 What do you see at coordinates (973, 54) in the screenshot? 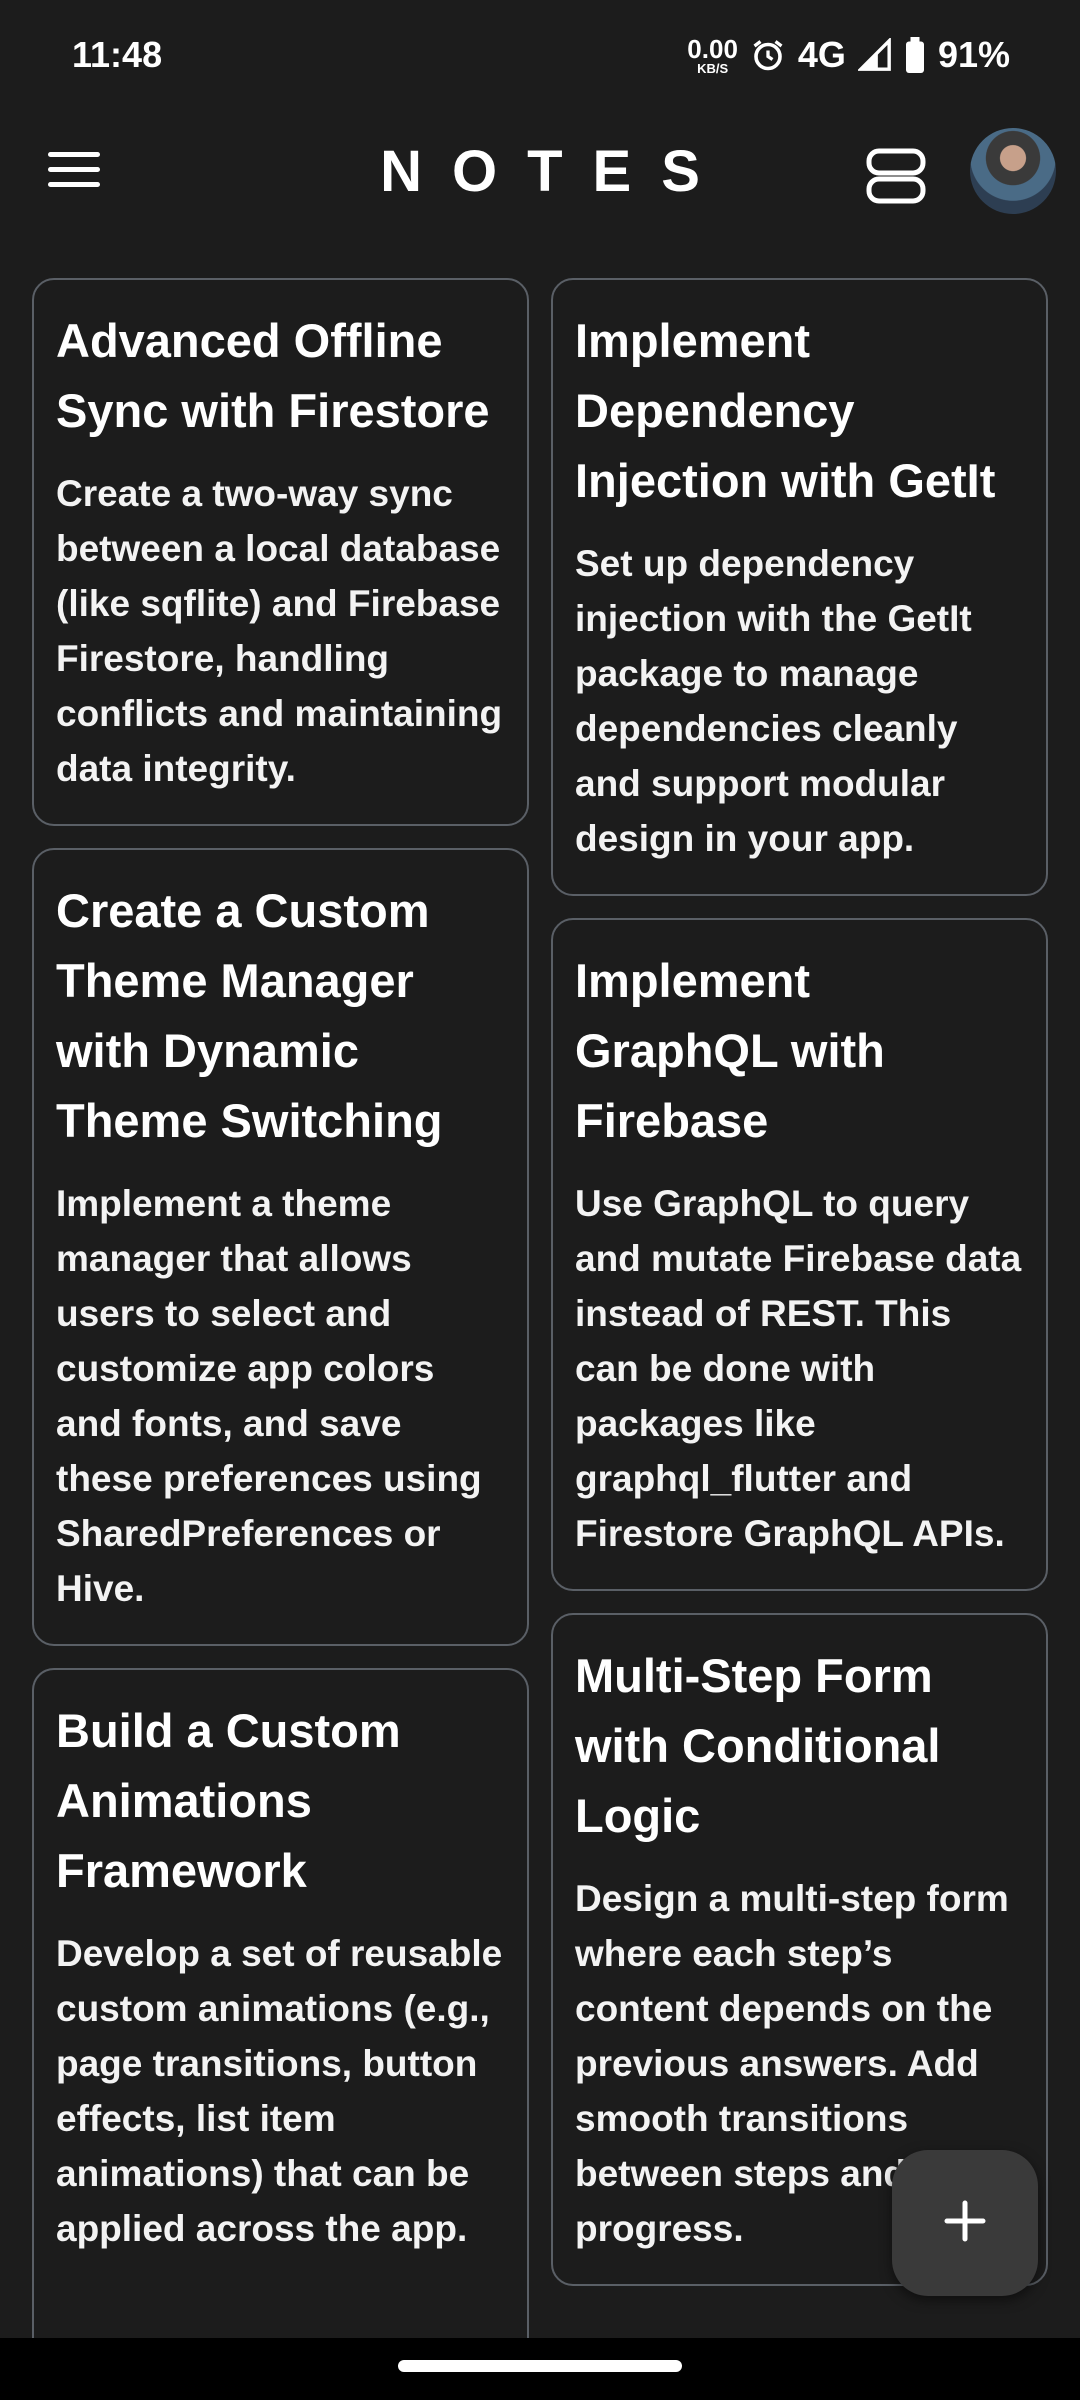
I see `battery-percentage: 91%` at bounding box center [973, 54].